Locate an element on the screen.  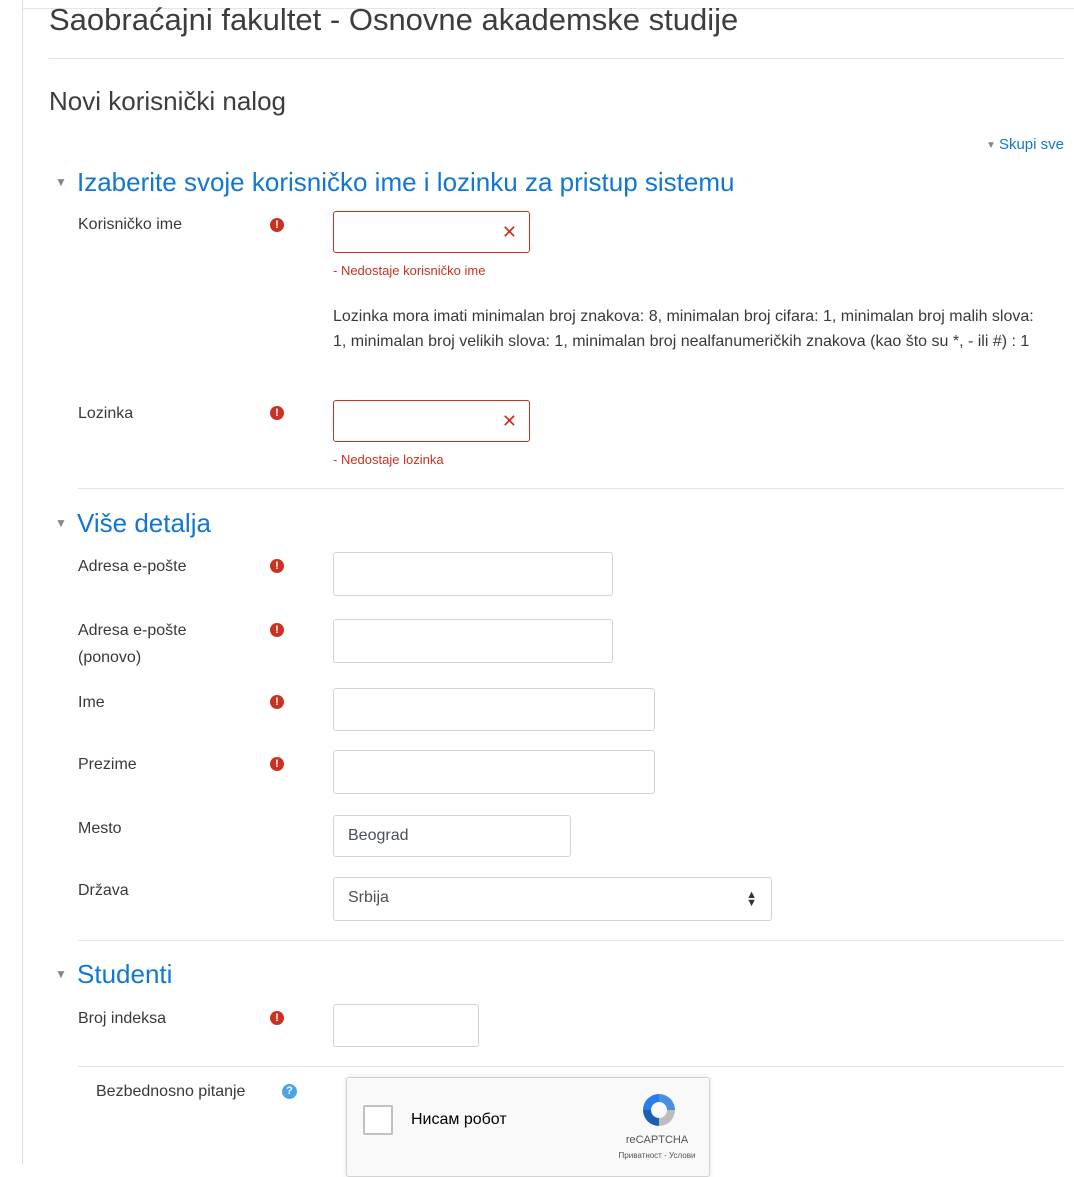
page-left-border is located at coordinates (22, 582).